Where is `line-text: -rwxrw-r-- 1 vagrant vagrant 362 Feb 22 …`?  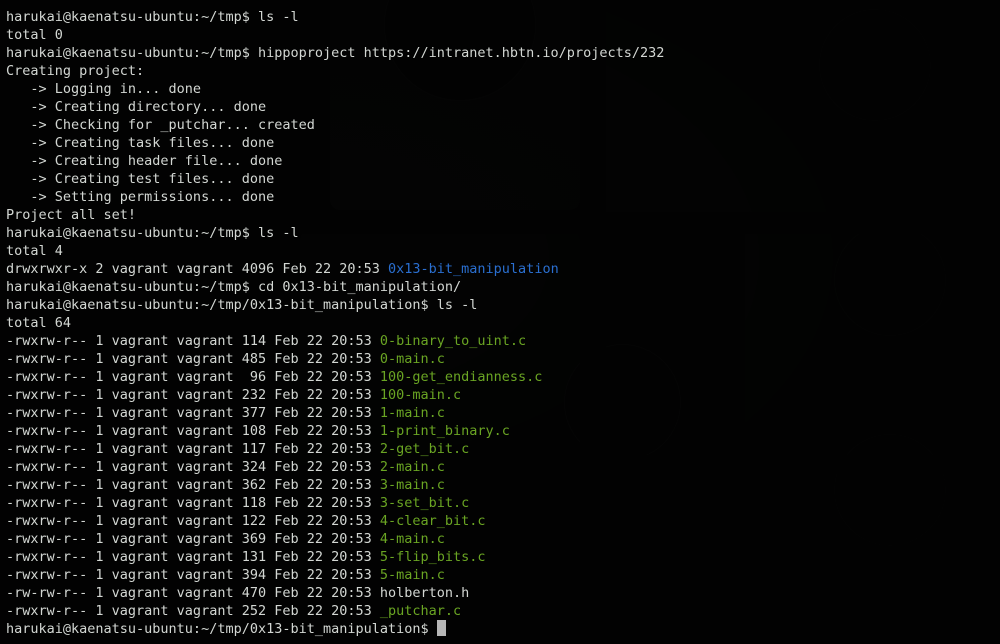 line-text: -rwxrw-r-- 1 vagrant vagrant 362 Feb 22 … is located at coordinates (193, 485).